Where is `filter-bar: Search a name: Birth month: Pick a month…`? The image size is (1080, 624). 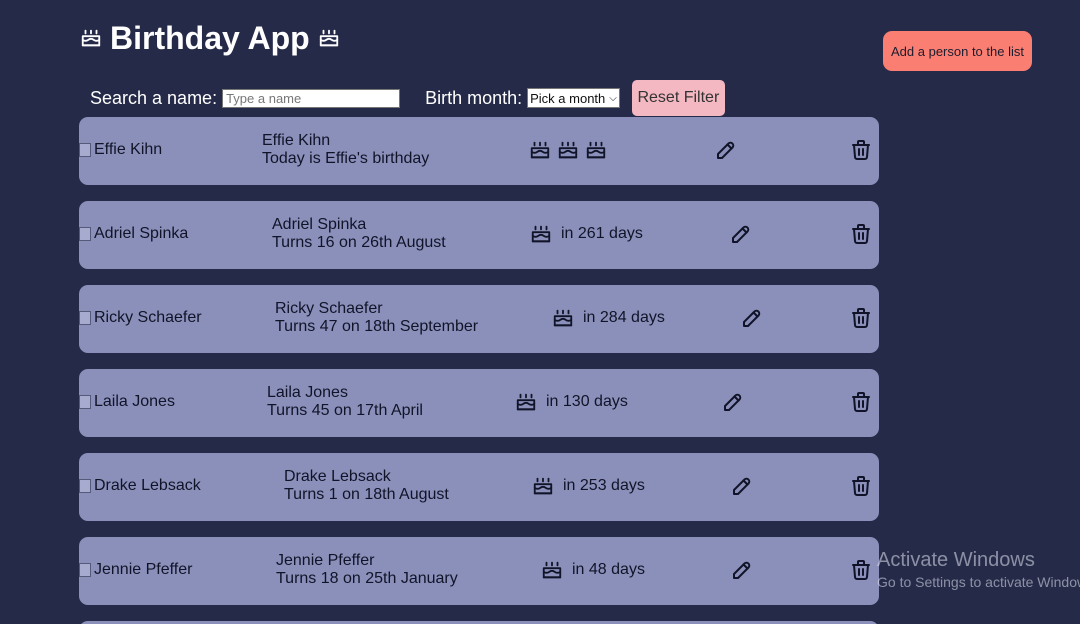 filter-bar: Search a name: Birth month: Pick a month… is located at coordinates (407, 98).